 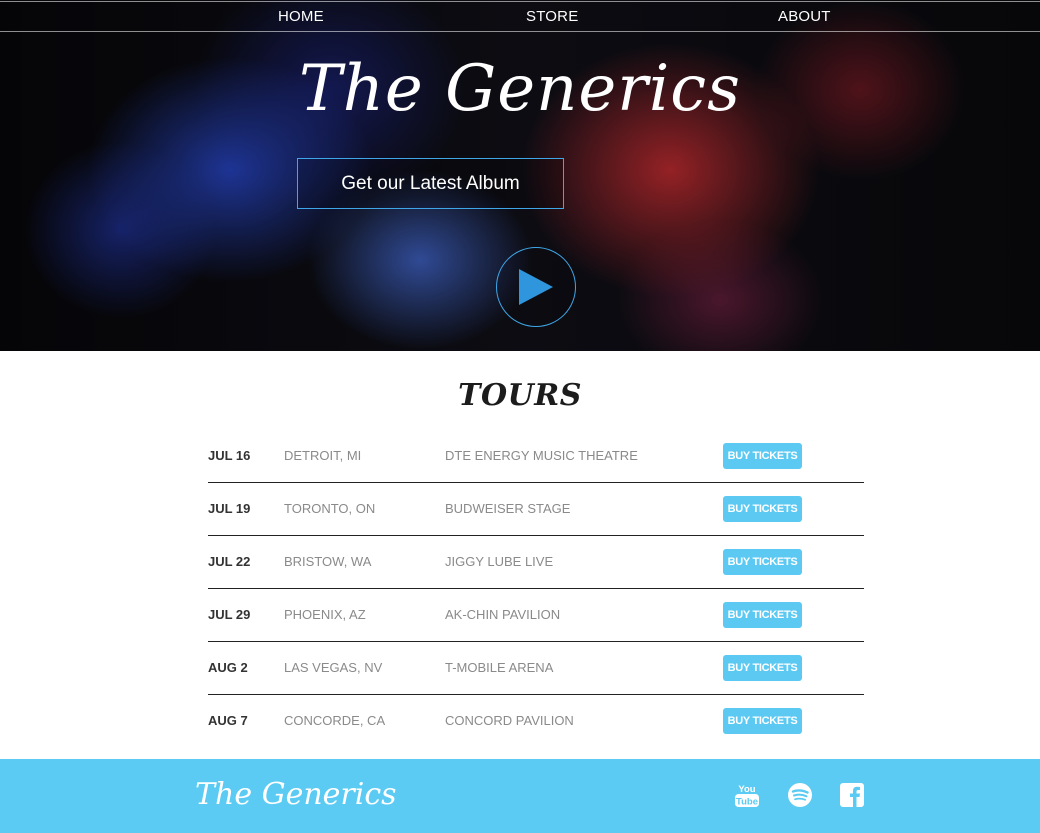 What do you see at coordinates (746, 789) in the screenshot?
I see `svg-text: You` at bounding box center [746, 789].